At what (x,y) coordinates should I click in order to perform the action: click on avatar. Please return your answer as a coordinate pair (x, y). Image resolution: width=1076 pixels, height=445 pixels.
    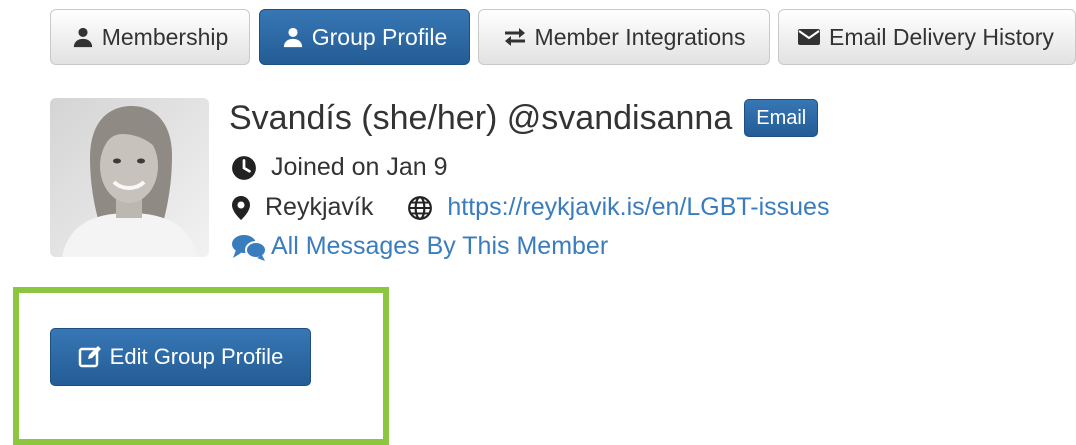
    Looking at the image, I should click on (129, 177).